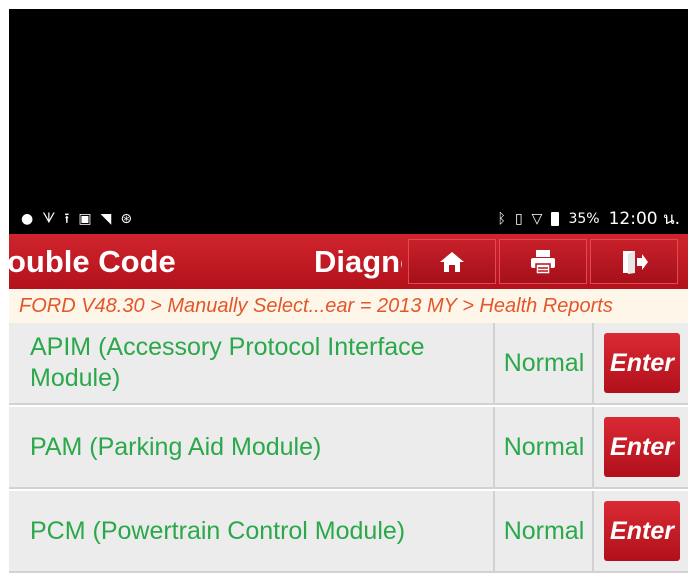 The height and width of the screenshot is (573, 688). I want to click on battery-icon, so click(555, 218).